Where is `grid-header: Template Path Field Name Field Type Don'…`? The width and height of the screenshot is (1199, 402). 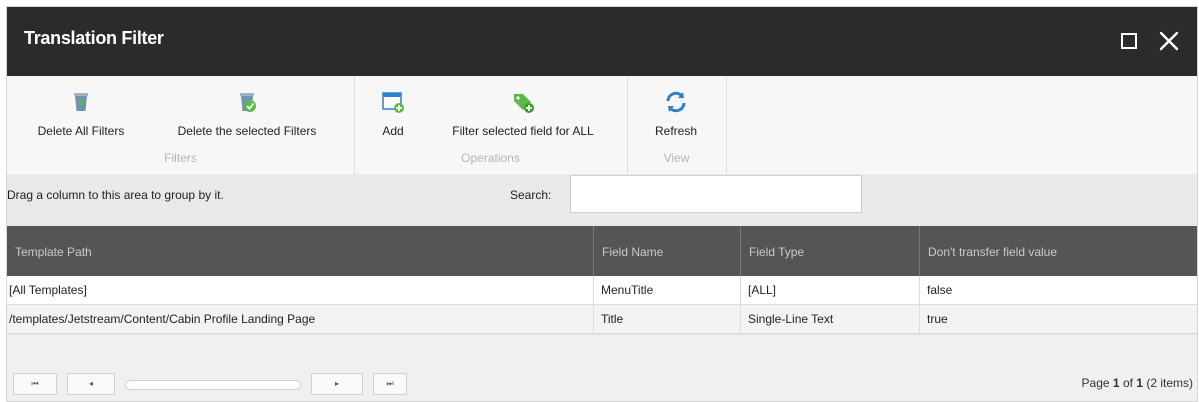 grid-header: Template Path Field Name Field Type Don'… is located at coordinates (602, 251).